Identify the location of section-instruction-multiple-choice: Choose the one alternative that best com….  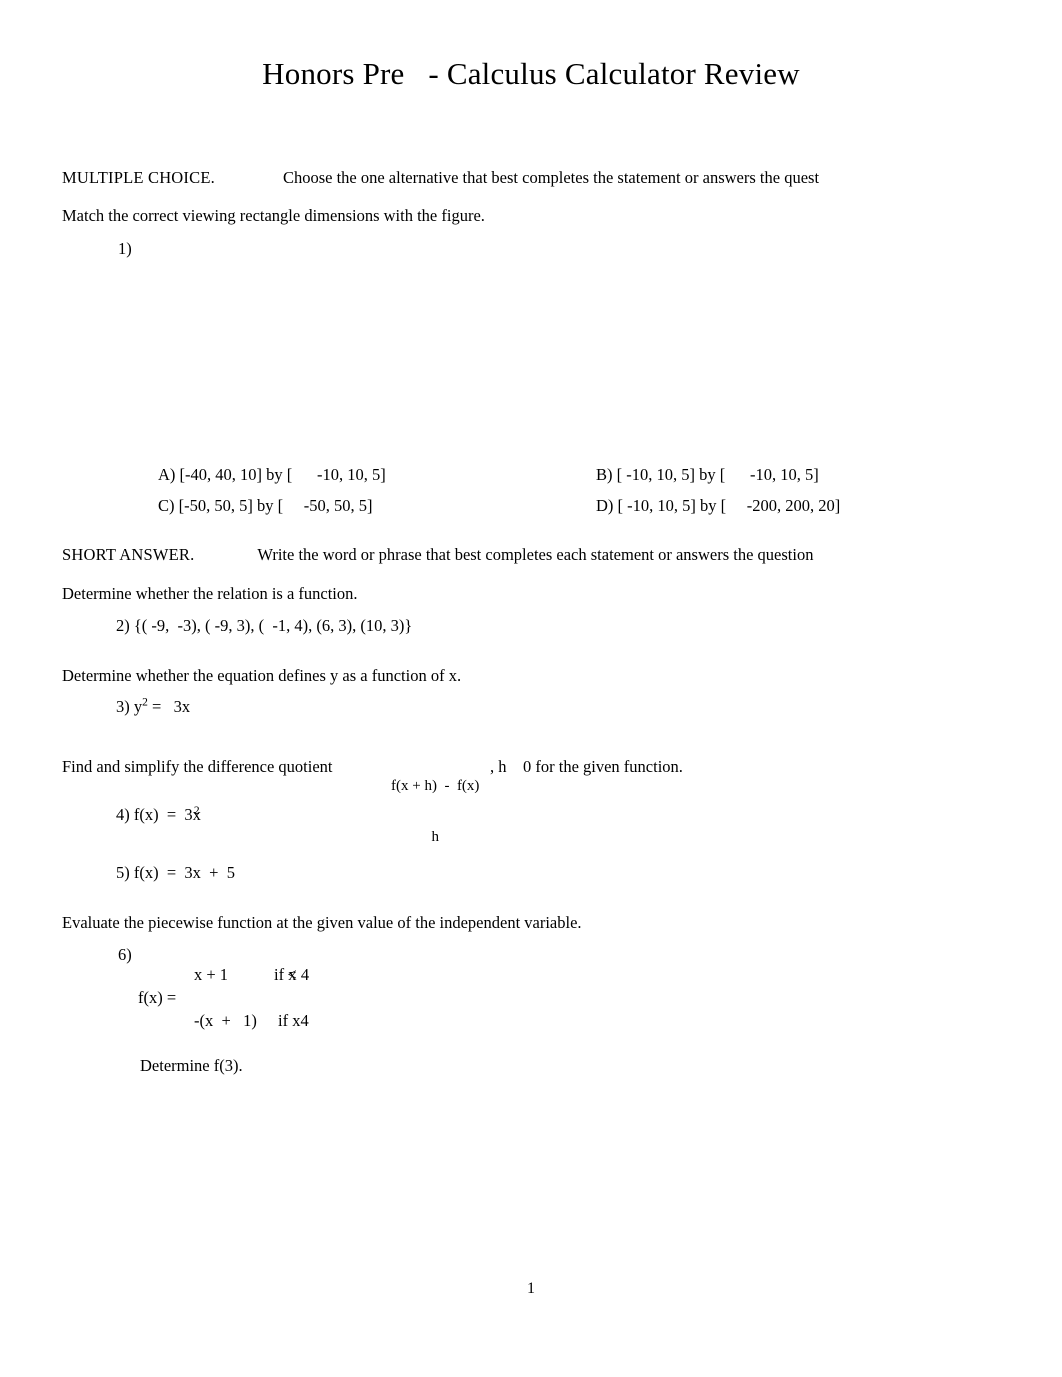
(551, 177).